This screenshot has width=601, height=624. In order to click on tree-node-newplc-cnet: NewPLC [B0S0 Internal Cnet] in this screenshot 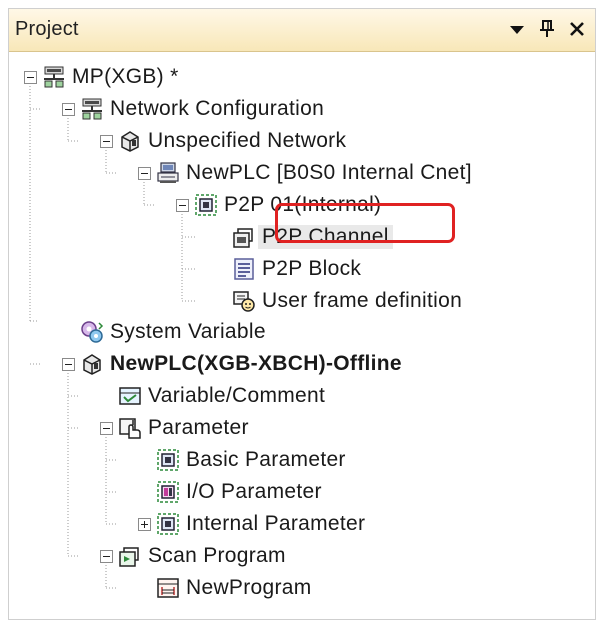, I will do `click(305, 173)`.